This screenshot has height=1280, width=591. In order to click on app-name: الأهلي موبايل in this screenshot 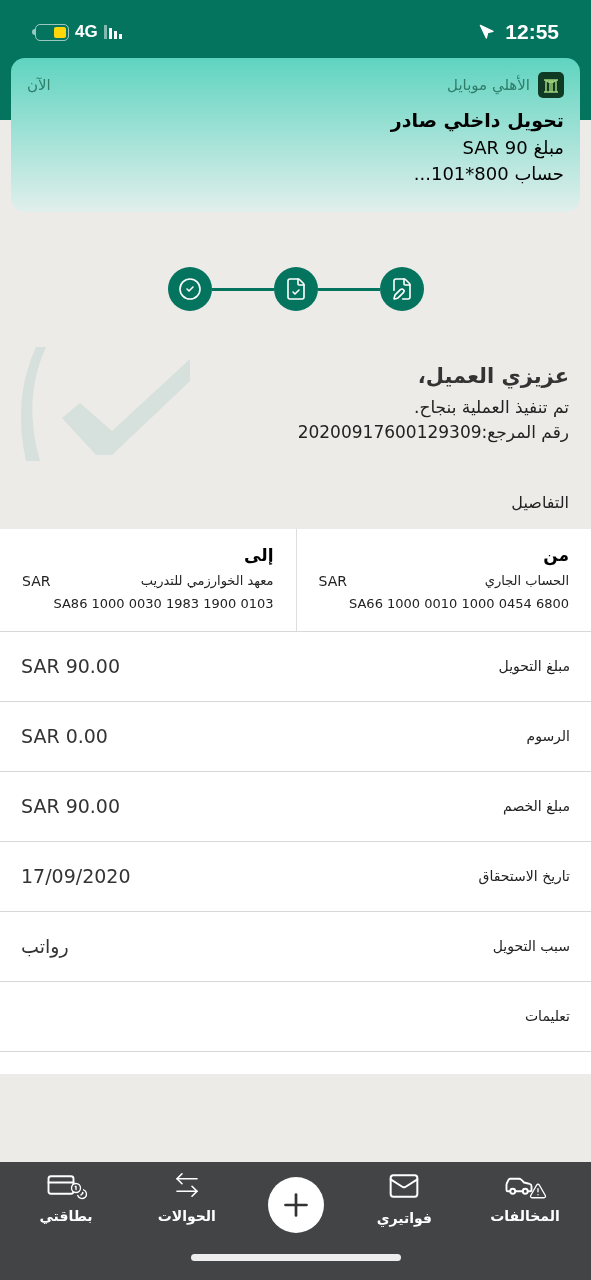, I will do `click(488, 85)`.